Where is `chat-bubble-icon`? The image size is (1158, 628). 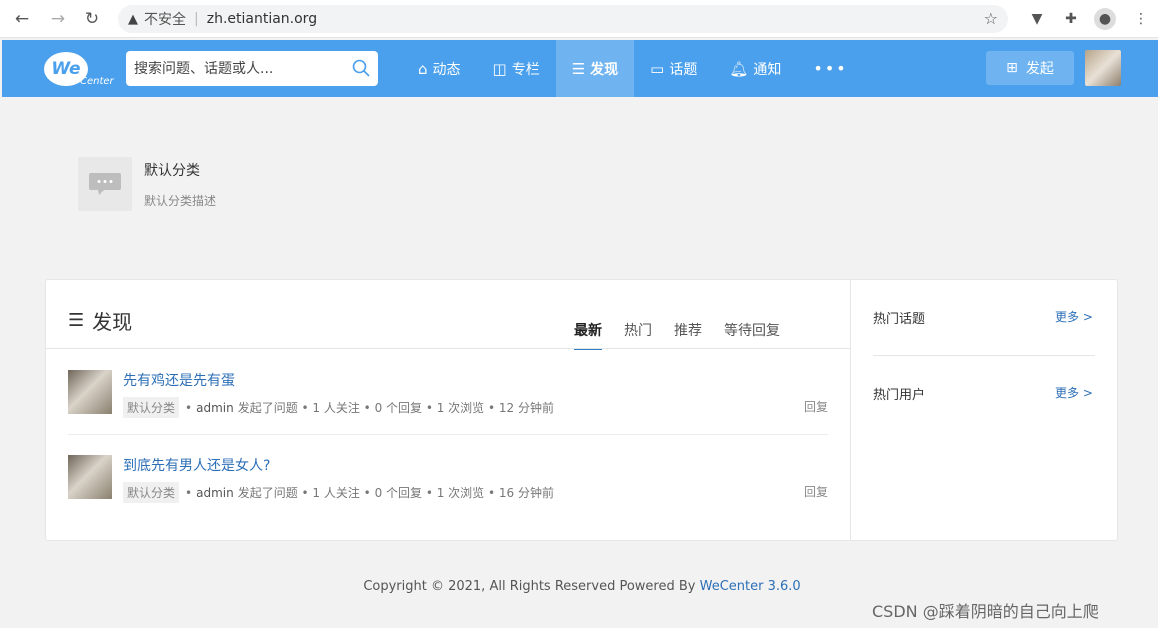
chat-bubble-icon is located at coordinates (105, 184).